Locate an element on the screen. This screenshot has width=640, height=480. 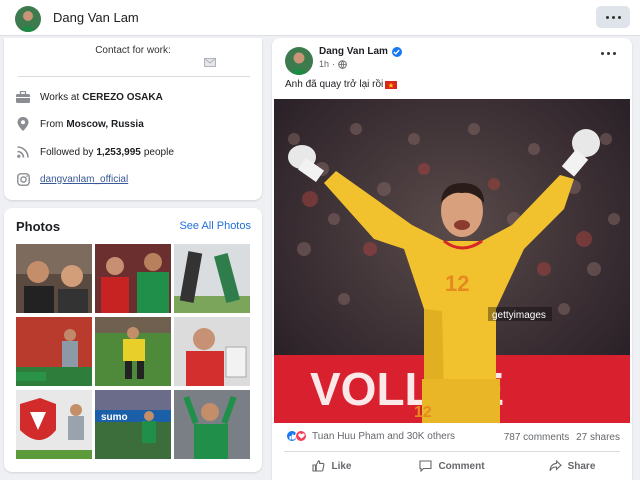
image-watermark: gettyimages is located at coordinates (519, 315).